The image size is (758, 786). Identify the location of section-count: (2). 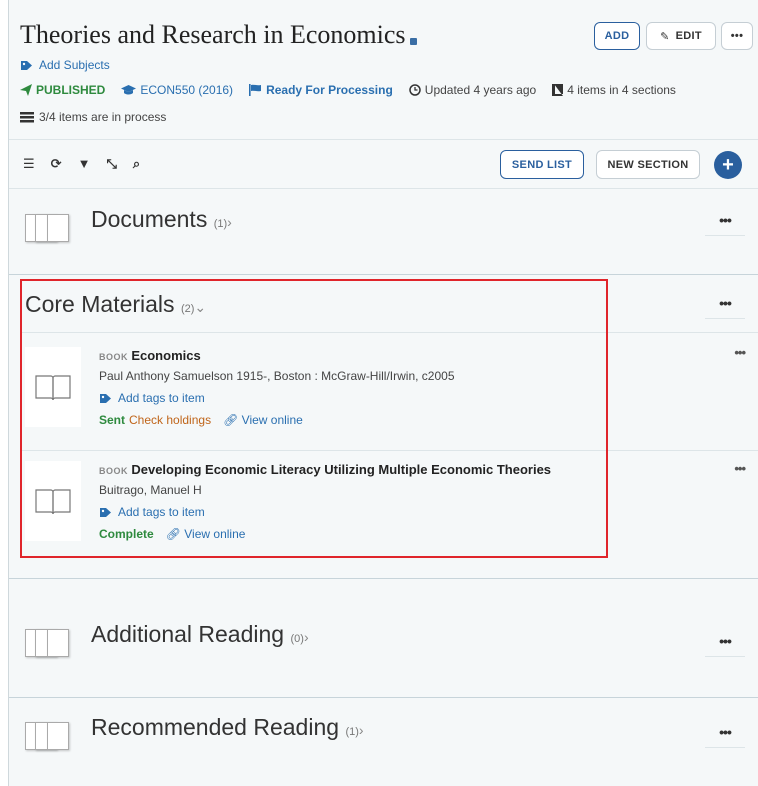
(187, 309).